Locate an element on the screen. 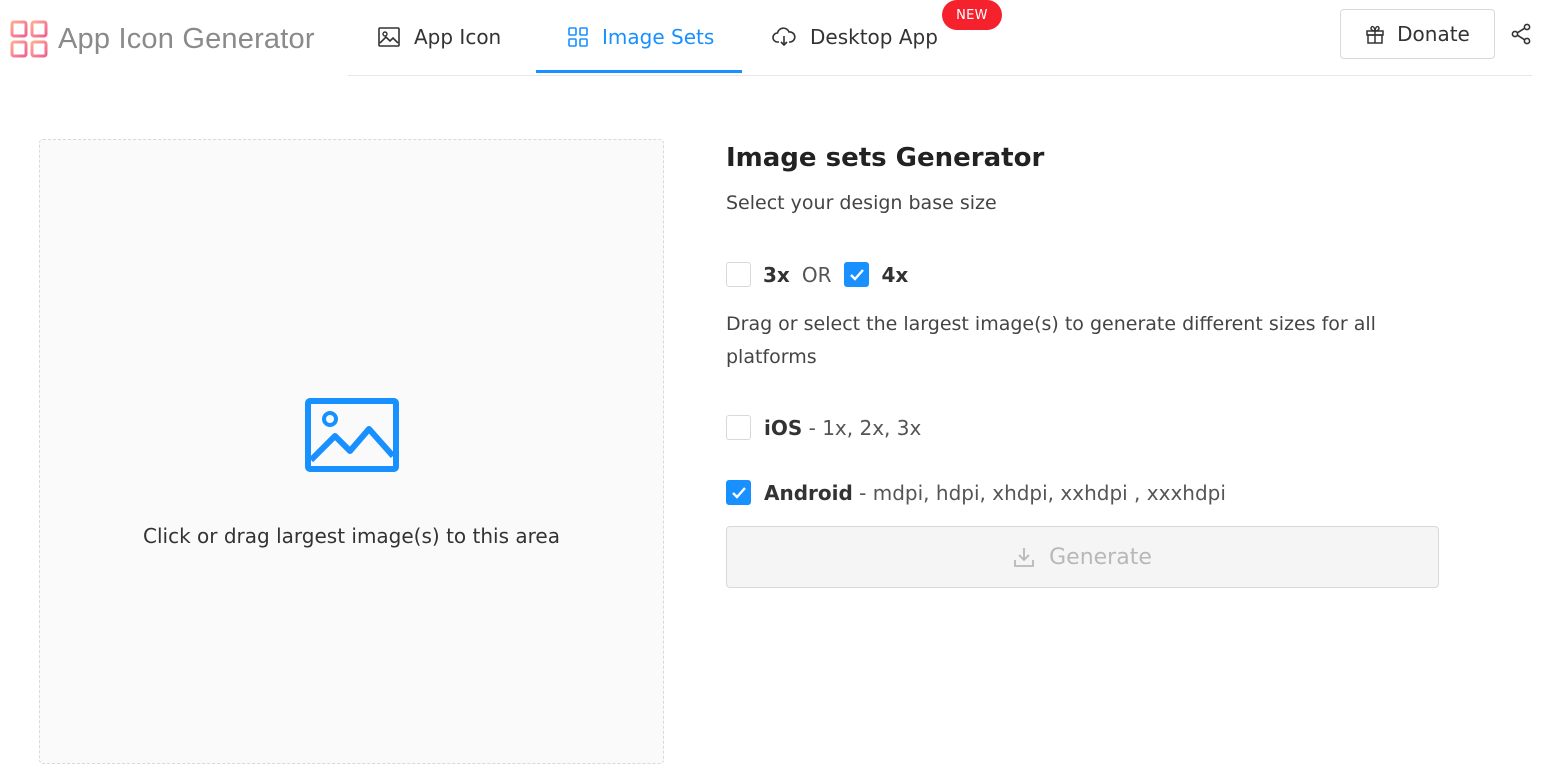 This screenshot has height=779, width=1548. tab-app-icon: App Icon is located at coordinates (439, 37).